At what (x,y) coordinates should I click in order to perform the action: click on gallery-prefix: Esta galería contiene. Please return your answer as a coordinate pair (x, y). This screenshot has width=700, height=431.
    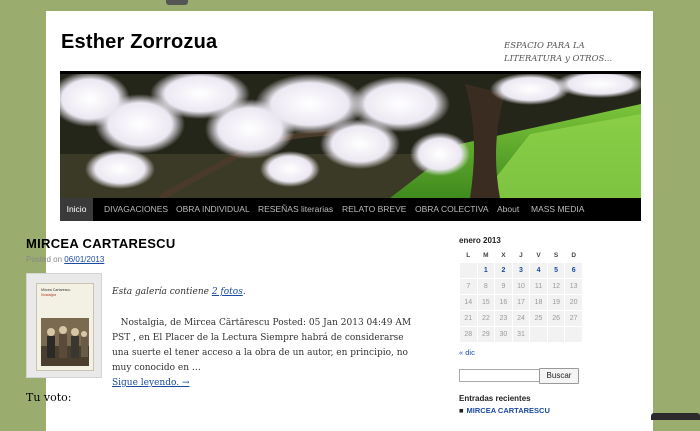
    Looking at the image, I should click on (162, 292).